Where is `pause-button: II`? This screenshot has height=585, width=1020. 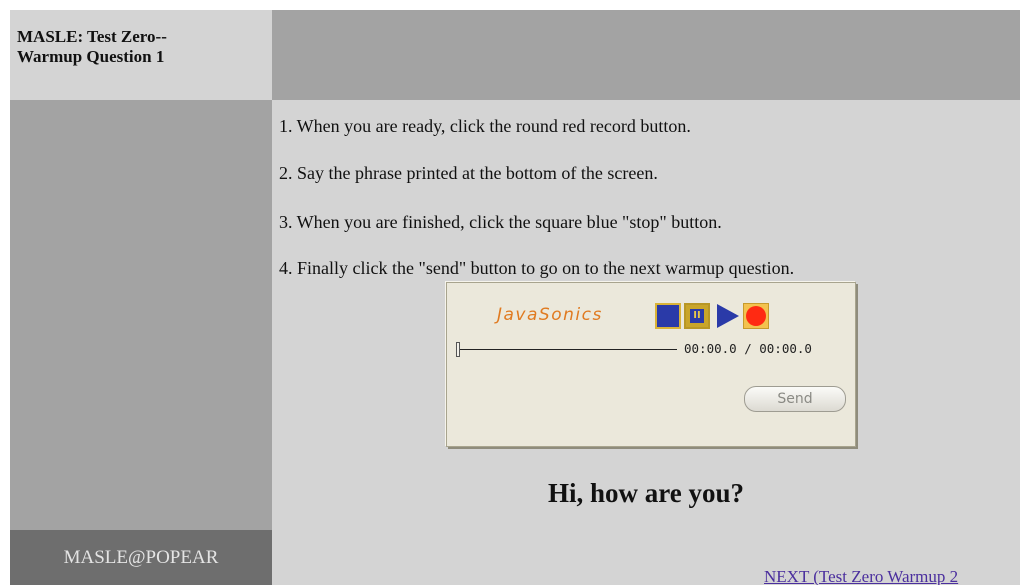
pause-button: II is located at coordinates (697, 316).